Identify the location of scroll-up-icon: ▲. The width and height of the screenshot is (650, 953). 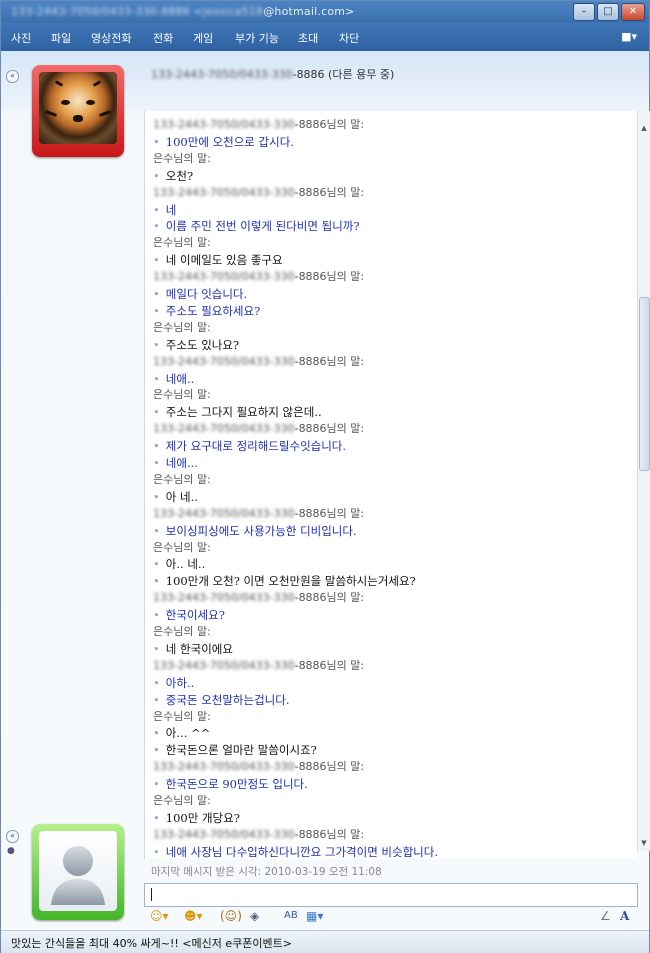
(644, 128).